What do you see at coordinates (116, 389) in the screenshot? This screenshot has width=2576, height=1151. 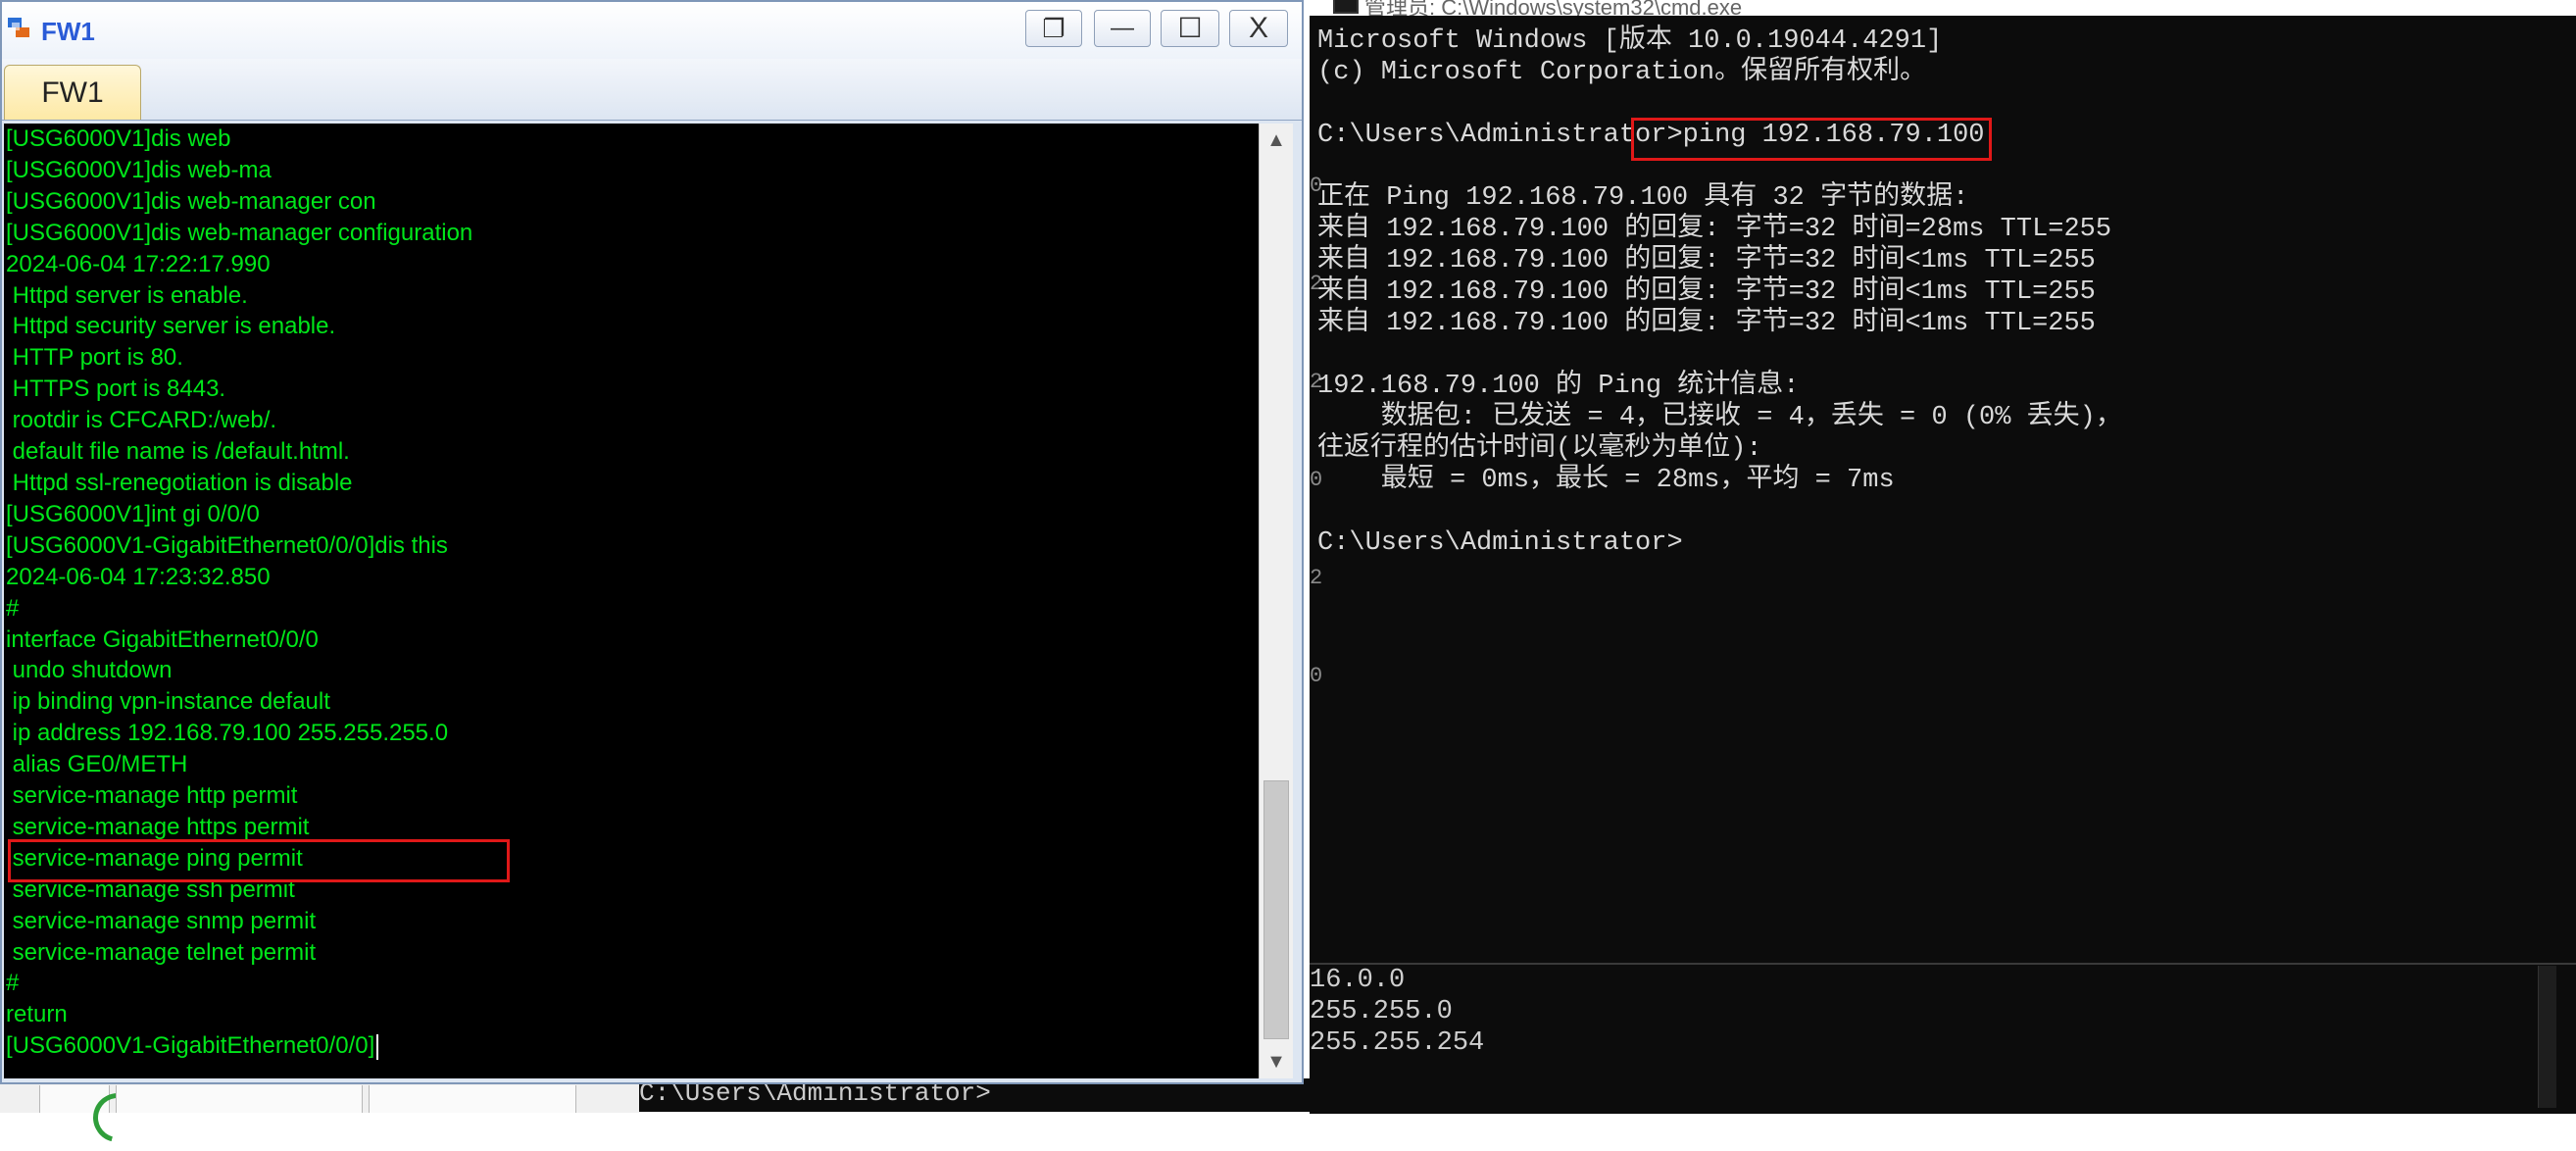 I see `console-line: HTTPS port is 8443.` at bounding box center [116, 389].